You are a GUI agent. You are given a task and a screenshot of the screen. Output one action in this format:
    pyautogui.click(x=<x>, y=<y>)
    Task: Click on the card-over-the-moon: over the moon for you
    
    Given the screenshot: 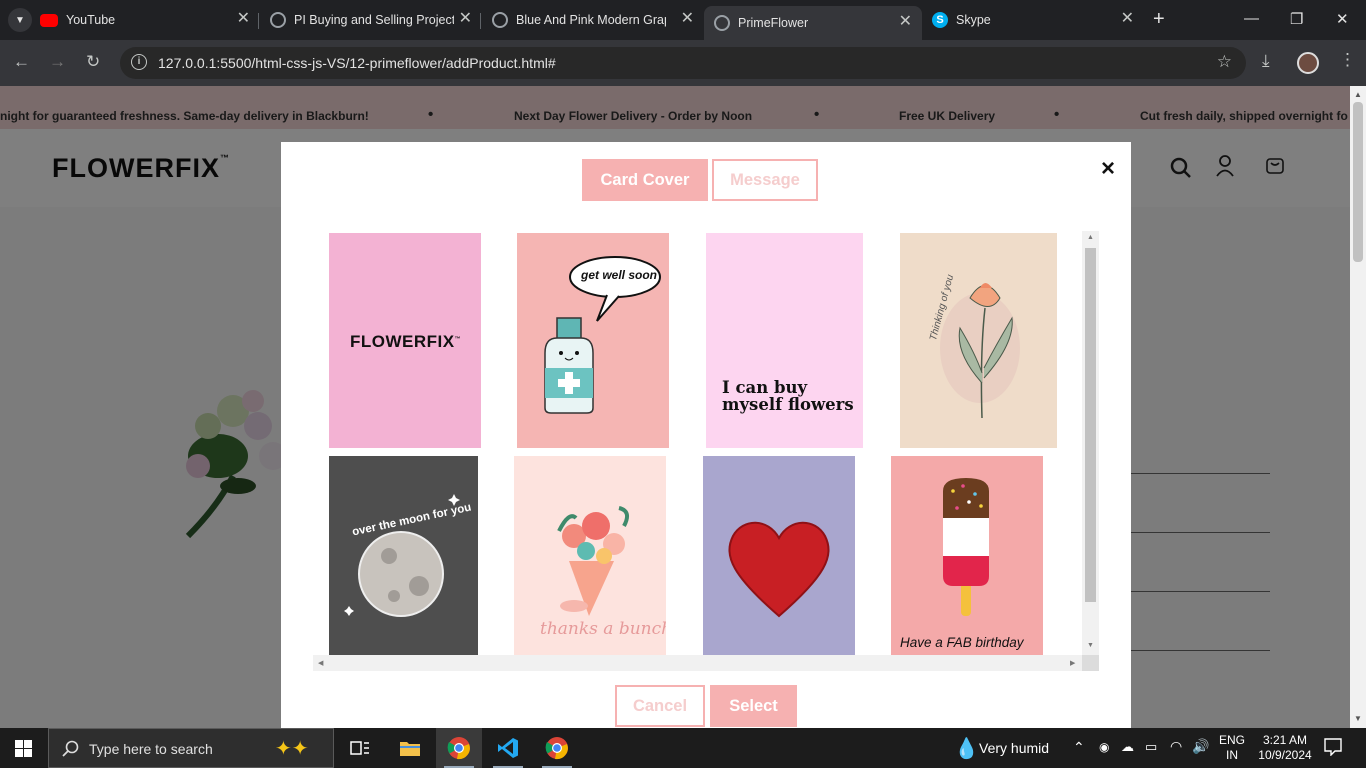 What is the action you would take?
    pyautogui.click(x=403, y=556)
    